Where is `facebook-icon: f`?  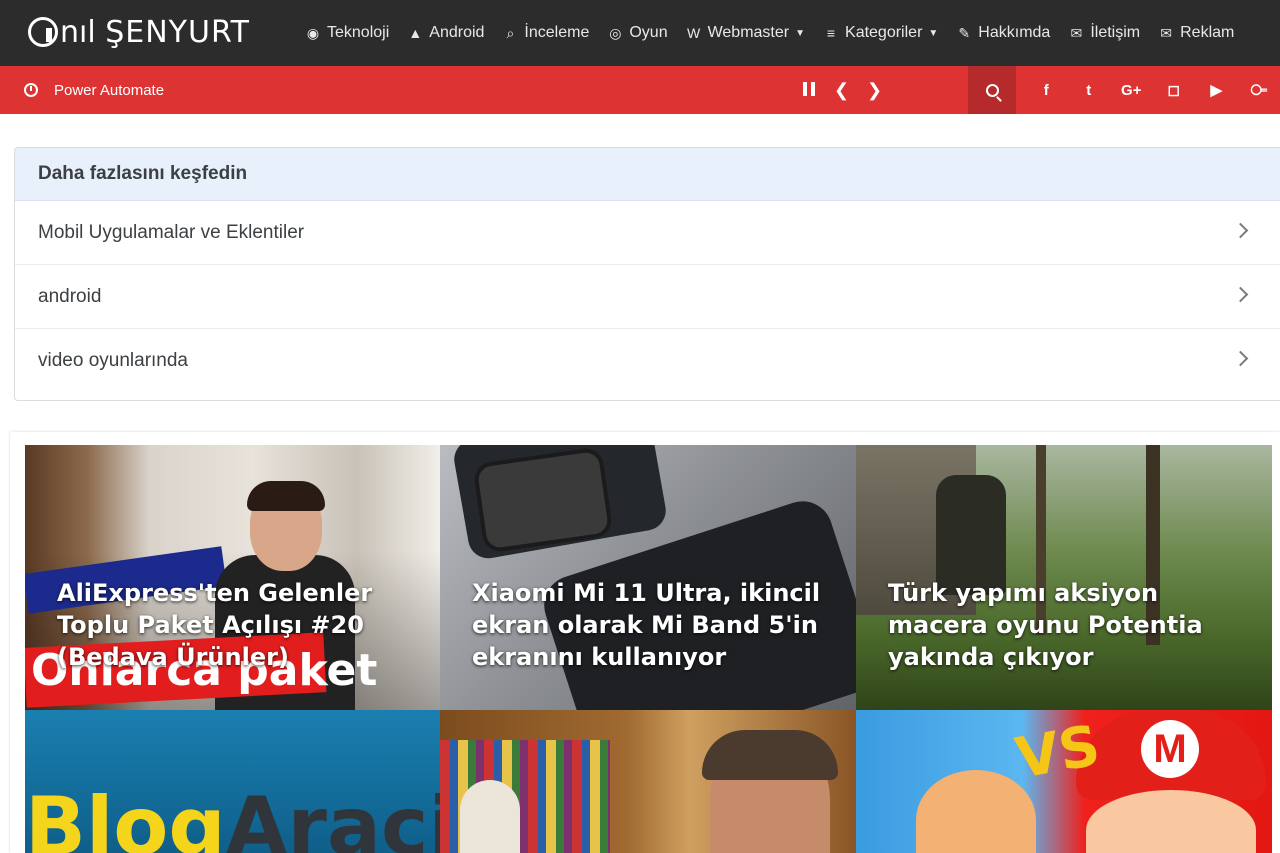 facebook-icon: f is located at coordinates (1046, 90).